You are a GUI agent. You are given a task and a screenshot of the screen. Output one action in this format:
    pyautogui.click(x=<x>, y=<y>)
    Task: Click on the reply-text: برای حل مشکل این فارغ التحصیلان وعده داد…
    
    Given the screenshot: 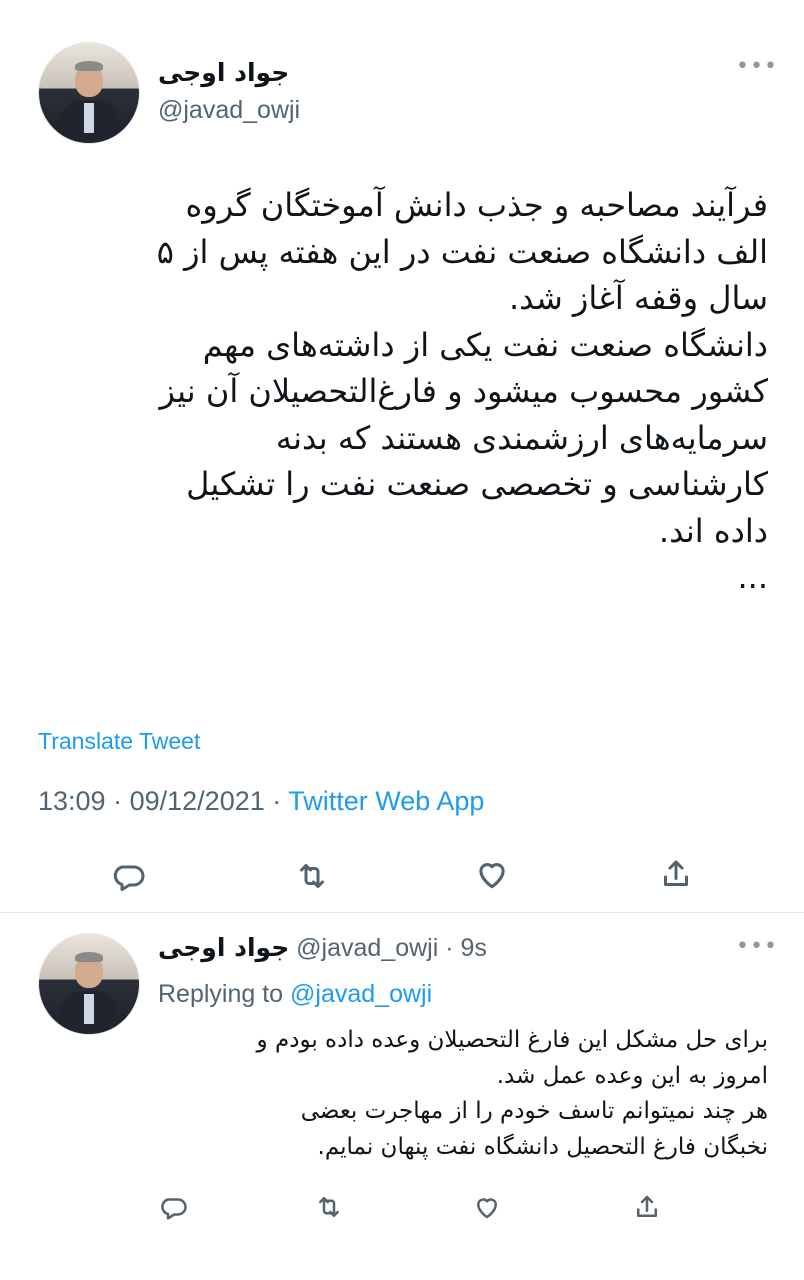 What is the action you would take?
    pyautogui.click(x=512, y=1093)
    